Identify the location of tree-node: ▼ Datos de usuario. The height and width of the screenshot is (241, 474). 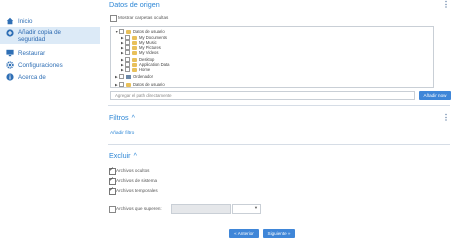
(140, 31).